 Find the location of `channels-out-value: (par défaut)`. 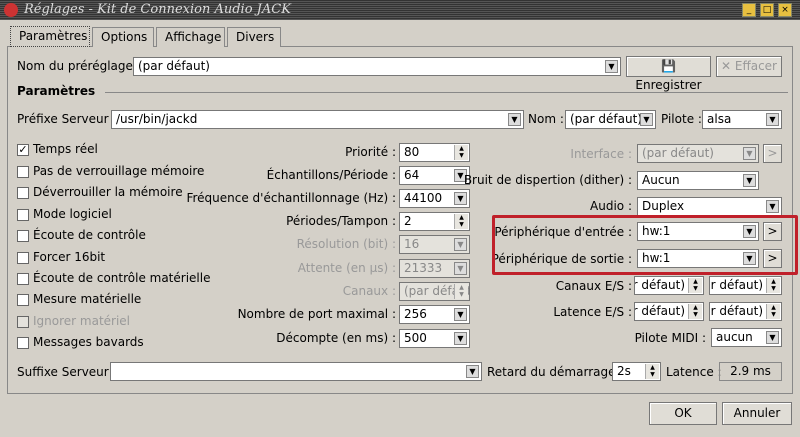

channels-out-value: (par défaut) is located at coordinates (736, 285).